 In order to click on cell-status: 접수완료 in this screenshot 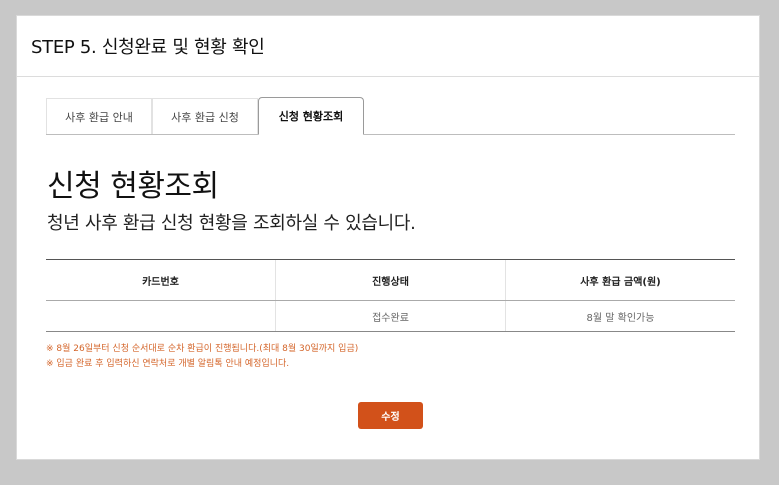, I will do `click(390, 316)`.